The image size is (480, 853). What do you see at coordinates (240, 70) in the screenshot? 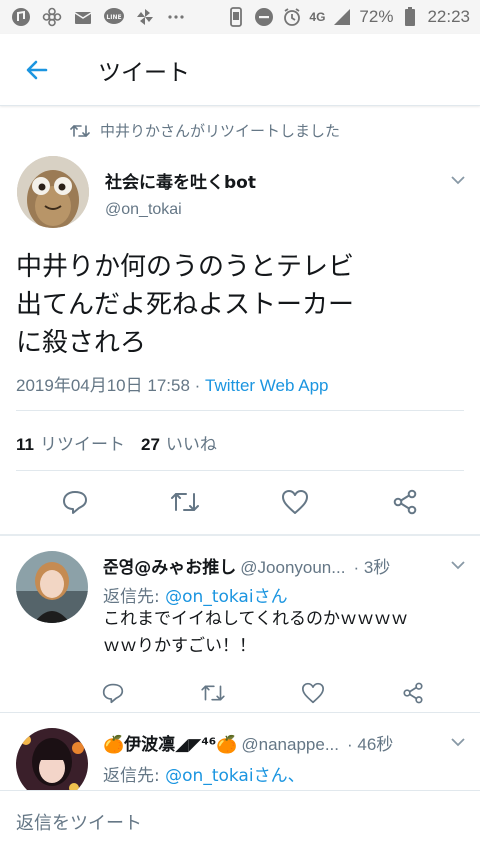
I see `top-app-bar: ツイート` at bounding box center [240, 70].